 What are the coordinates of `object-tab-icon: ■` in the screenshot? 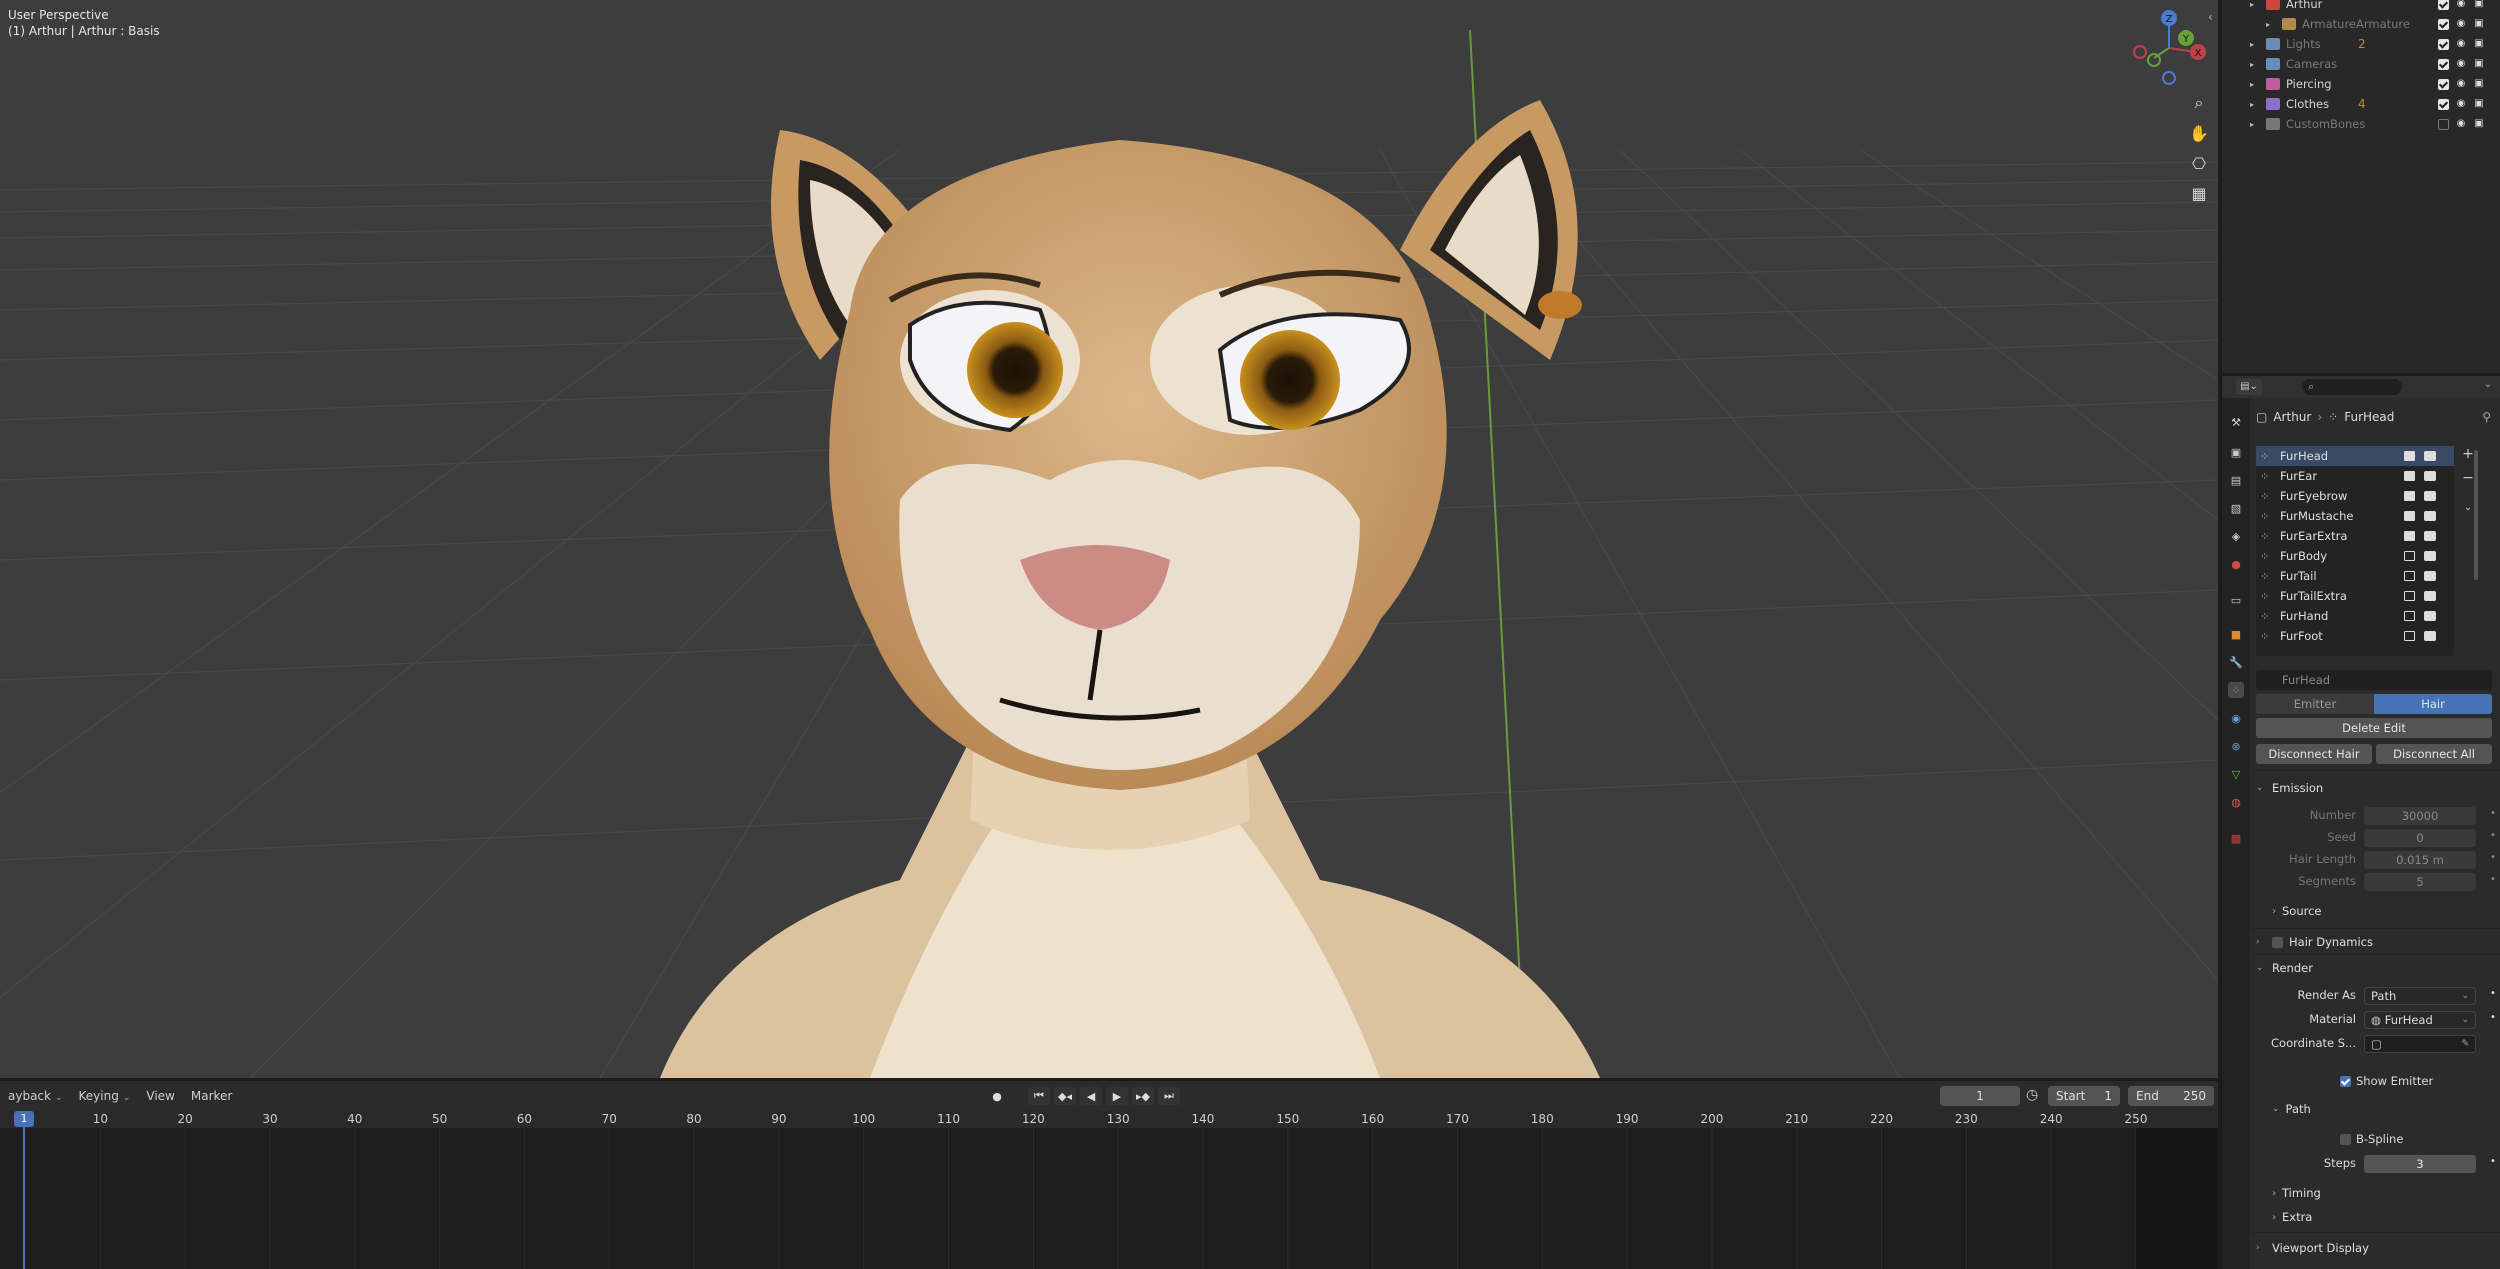 It's located at (2236, 634).